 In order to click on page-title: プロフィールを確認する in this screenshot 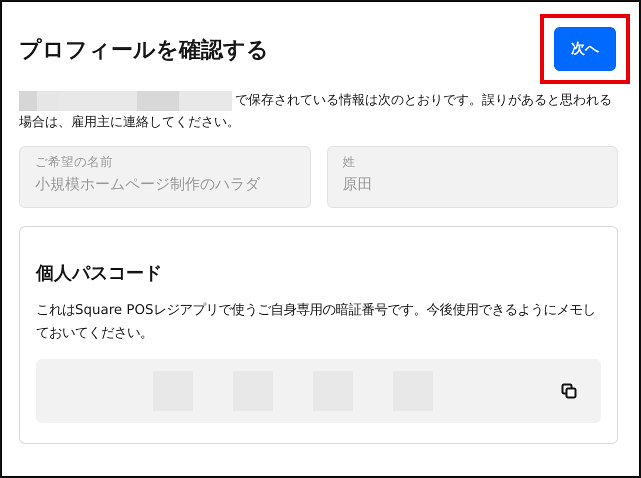, I will do `click(144, 51)`.